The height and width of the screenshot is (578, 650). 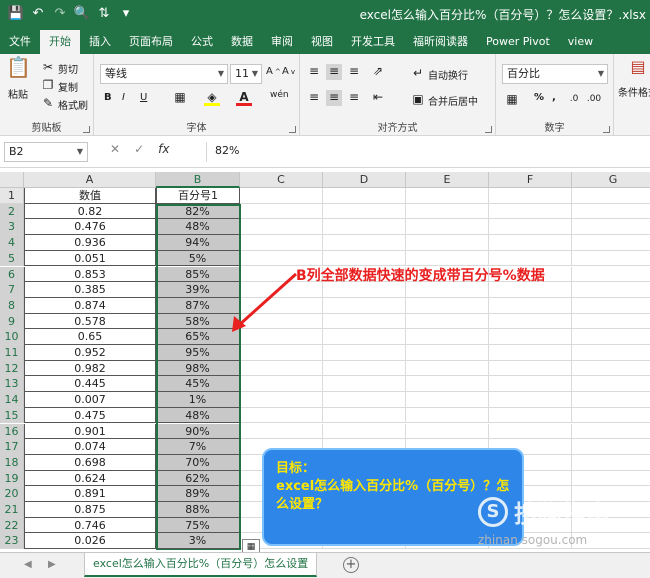 What do you see at coordinates (90, 384) in the screenshot?
I see `cell-a13: 0.445` at bounding box center [90, 384].